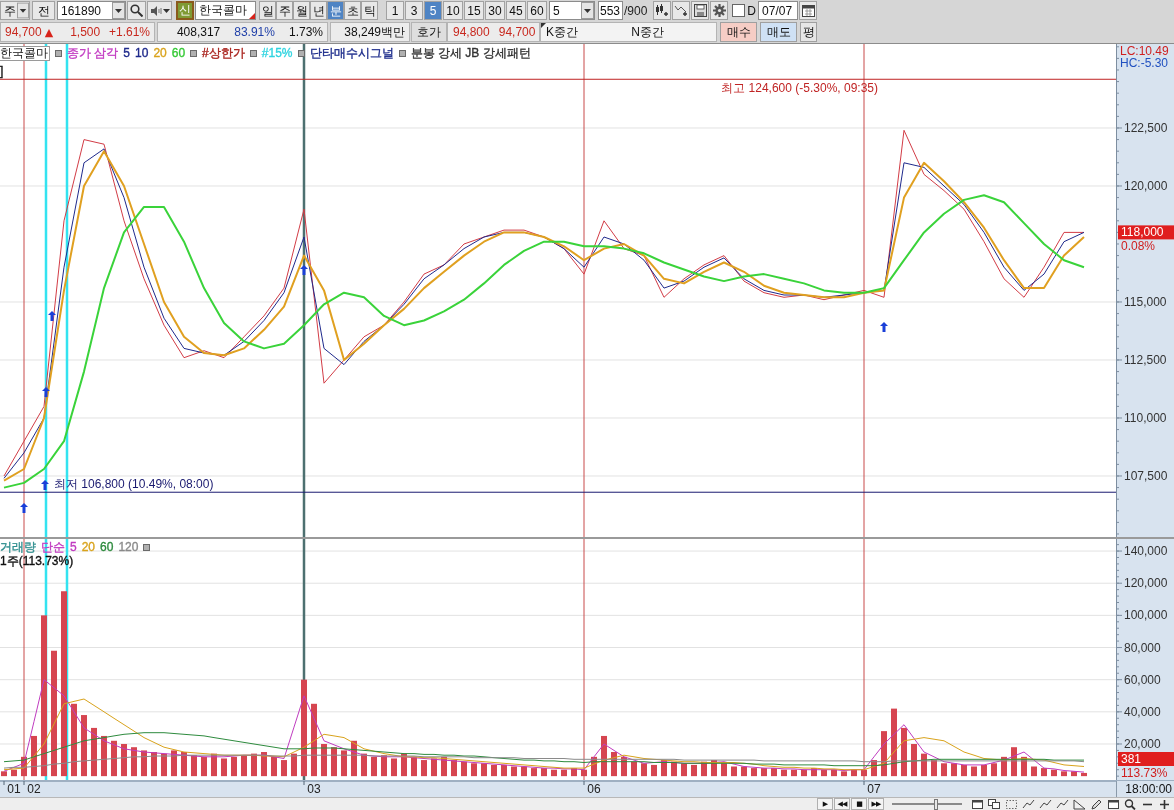  What do you see at coordinates (49, 32) in the screenshot?
I see `change-mark: ▲` at bounding box center [49, 32].